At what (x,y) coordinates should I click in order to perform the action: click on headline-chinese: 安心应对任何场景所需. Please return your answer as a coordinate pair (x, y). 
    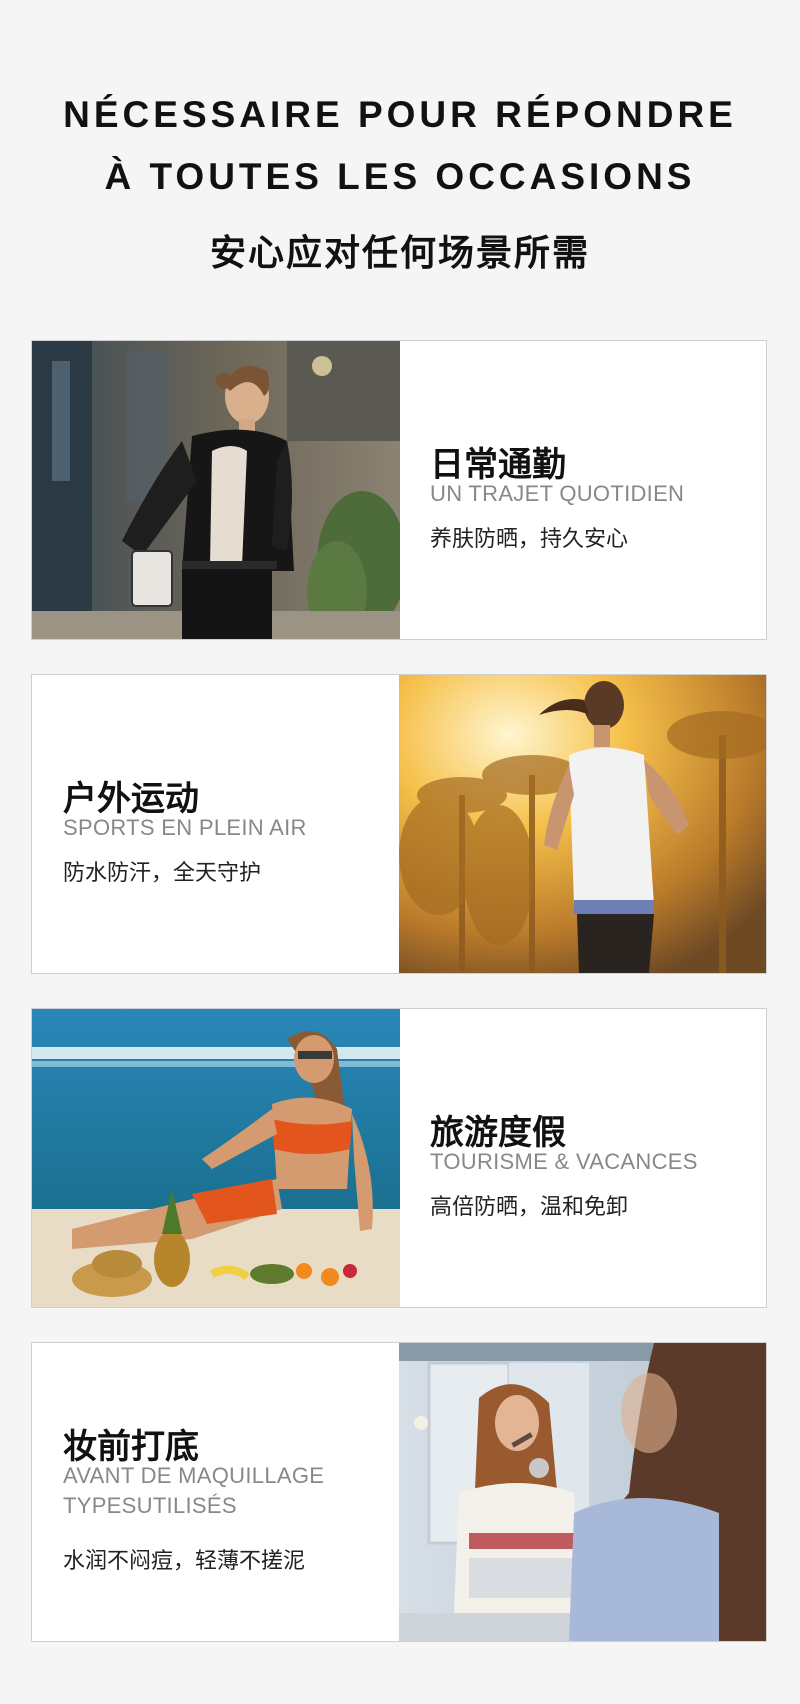
    Looking at the image, I should click on (399, 253).